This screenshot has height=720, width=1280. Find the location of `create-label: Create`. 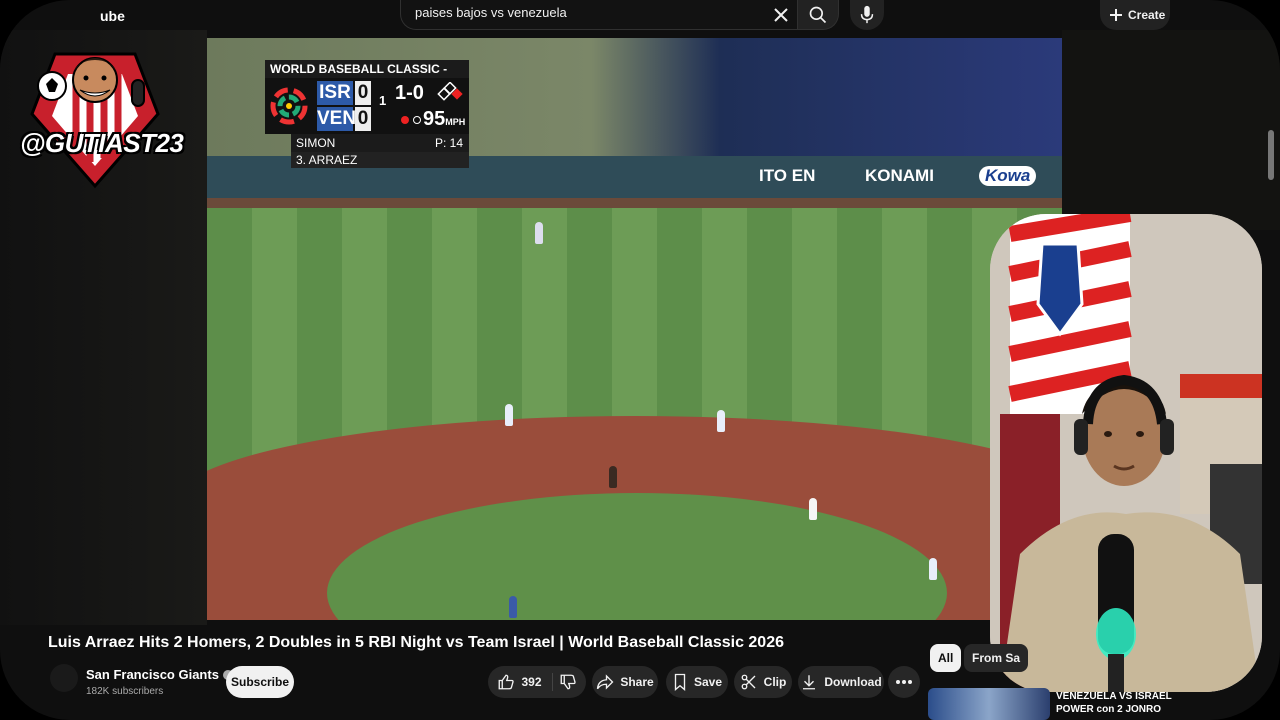

create-label: Create is located at coordinates (1147, 15).